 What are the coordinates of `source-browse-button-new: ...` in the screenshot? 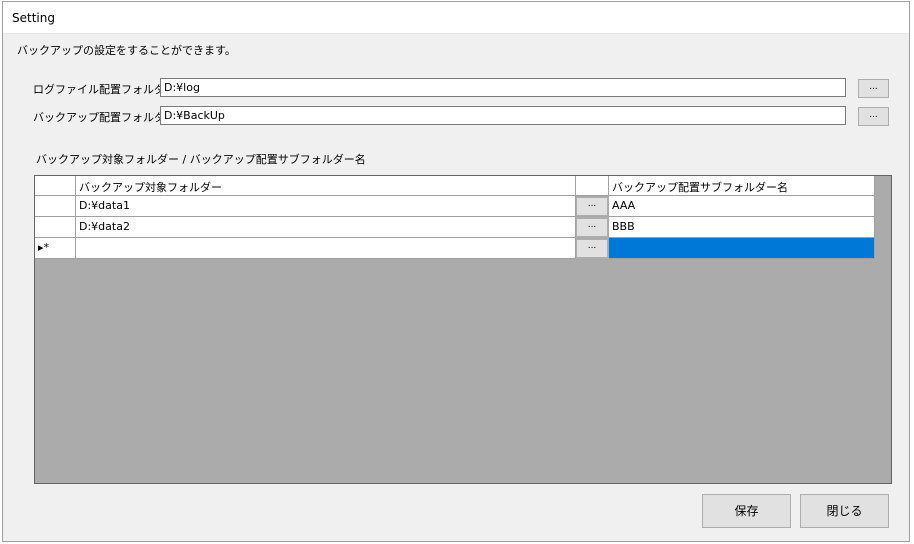 It's located at (592, 248).